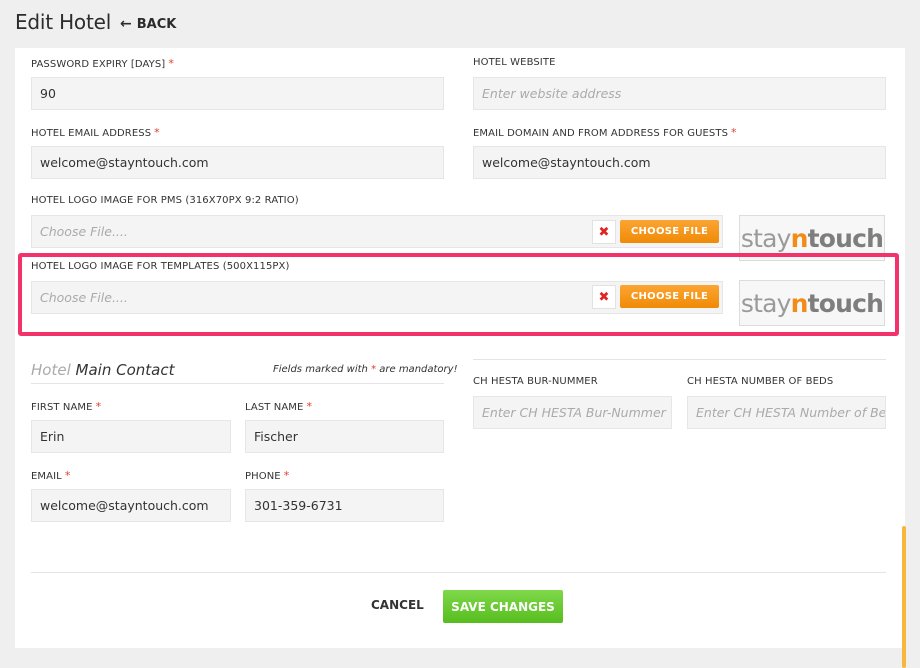  Describe the element at coordinates (458, 572) in the screenshot. I see `footer-divider` at that location.